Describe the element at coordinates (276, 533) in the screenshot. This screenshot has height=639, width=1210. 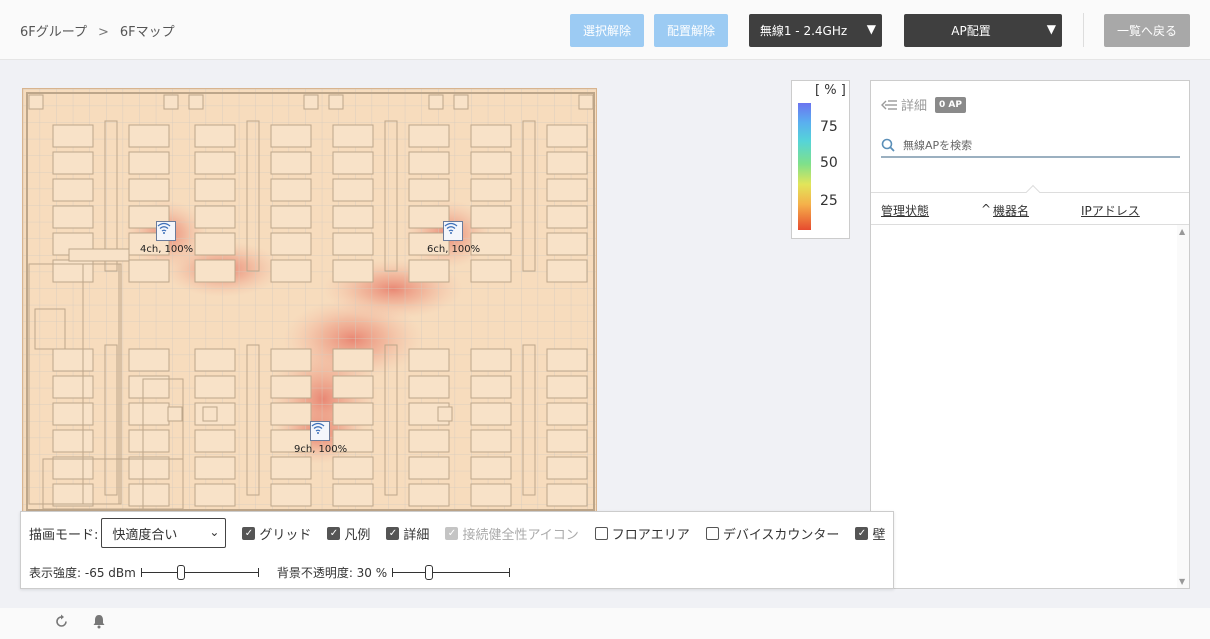
I see `grid-checkbox: ✓ グリッド` at that location.